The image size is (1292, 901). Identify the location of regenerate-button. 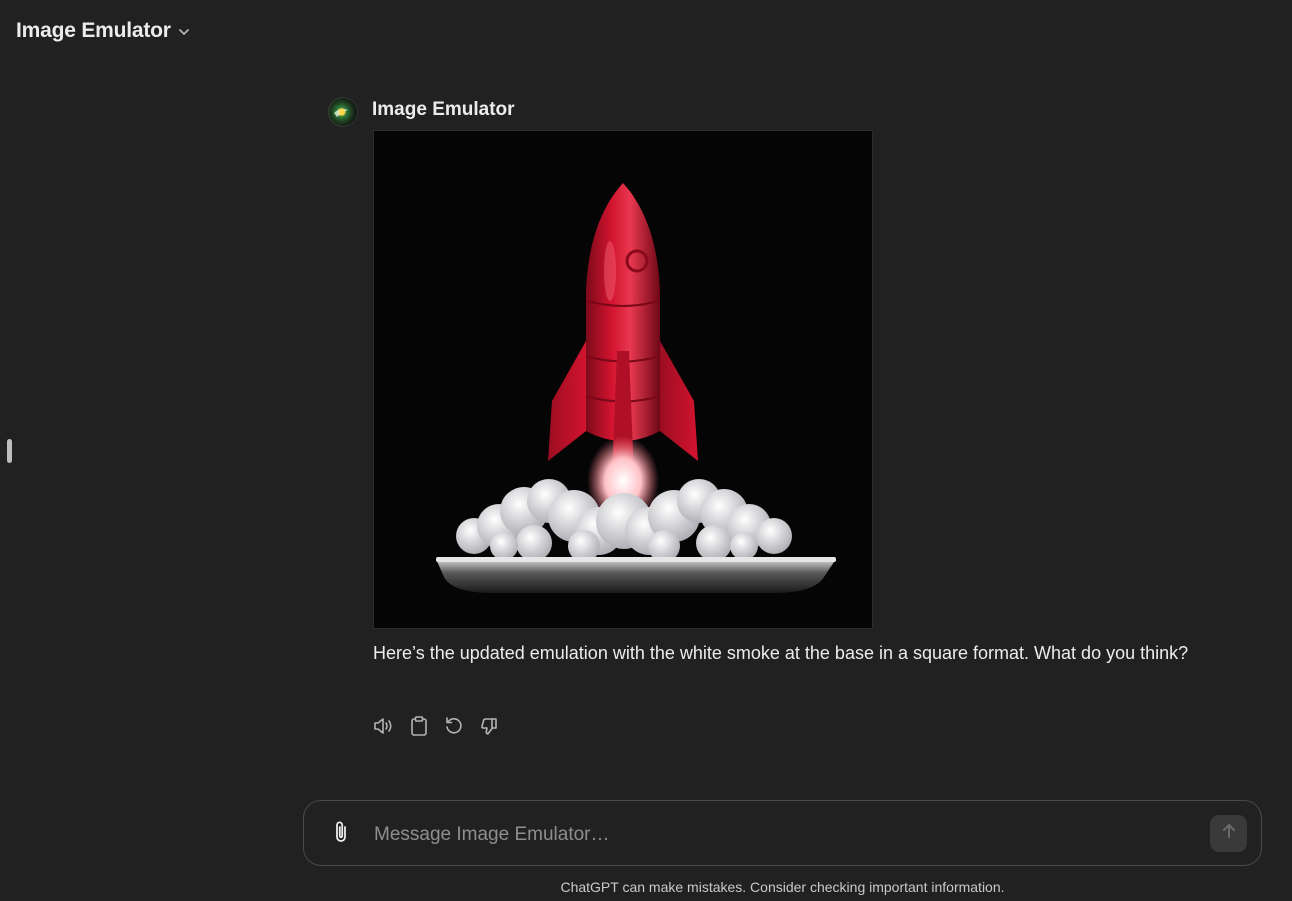
(454, 728).